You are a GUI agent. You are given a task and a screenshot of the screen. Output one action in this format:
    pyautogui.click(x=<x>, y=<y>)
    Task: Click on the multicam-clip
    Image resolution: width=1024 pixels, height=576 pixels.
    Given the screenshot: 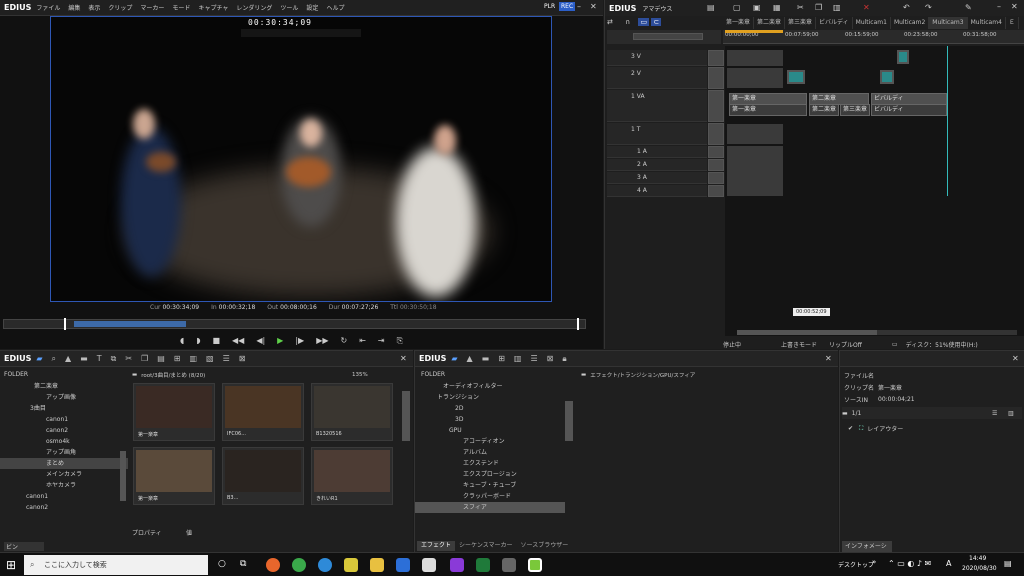 What is the action you would take?
    pyautogui.click(x=887, y=77)
    